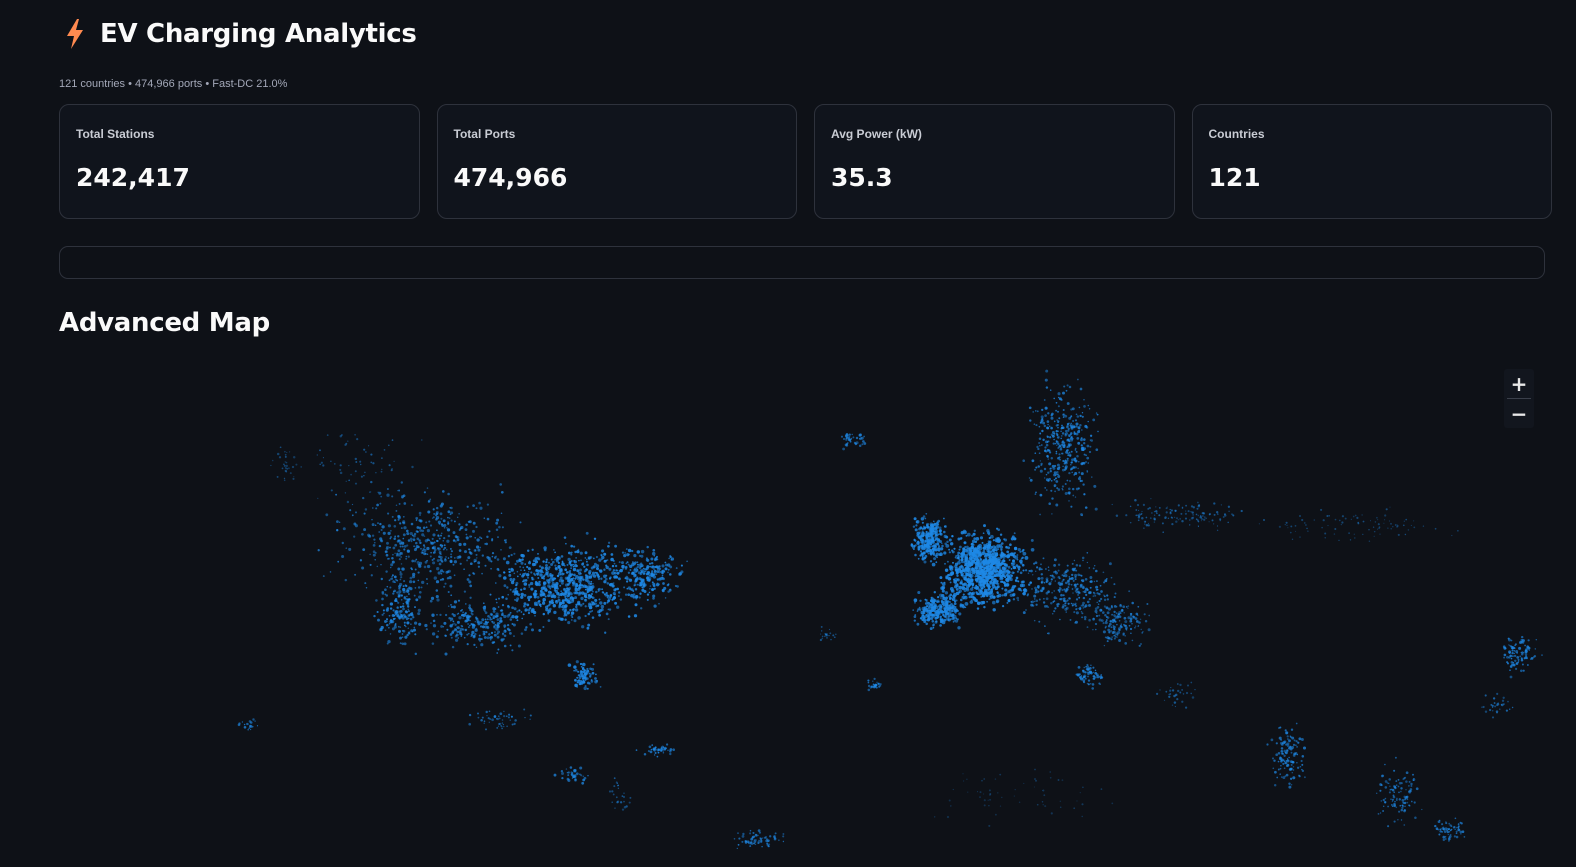 The height and width of the screenshot is (867, 1576). Describe the element at coordinates (1236, 134) in the screenshot. I see `metric-label: Countries` at that location.